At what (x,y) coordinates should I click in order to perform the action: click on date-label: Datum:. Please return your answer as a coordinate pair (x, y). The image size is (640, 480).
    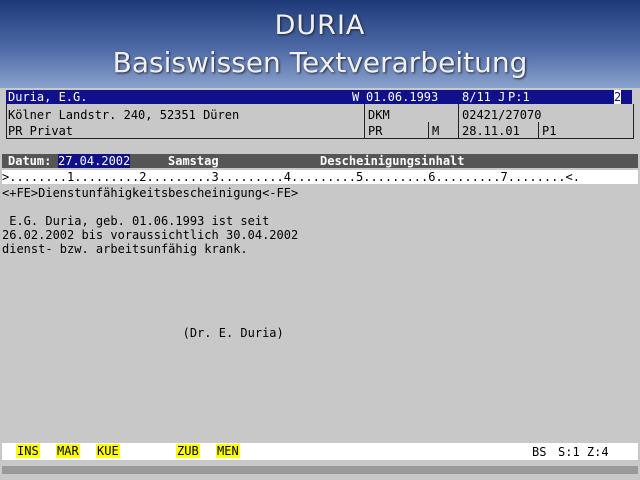
    Looking at the image, I should click on (30, 161).